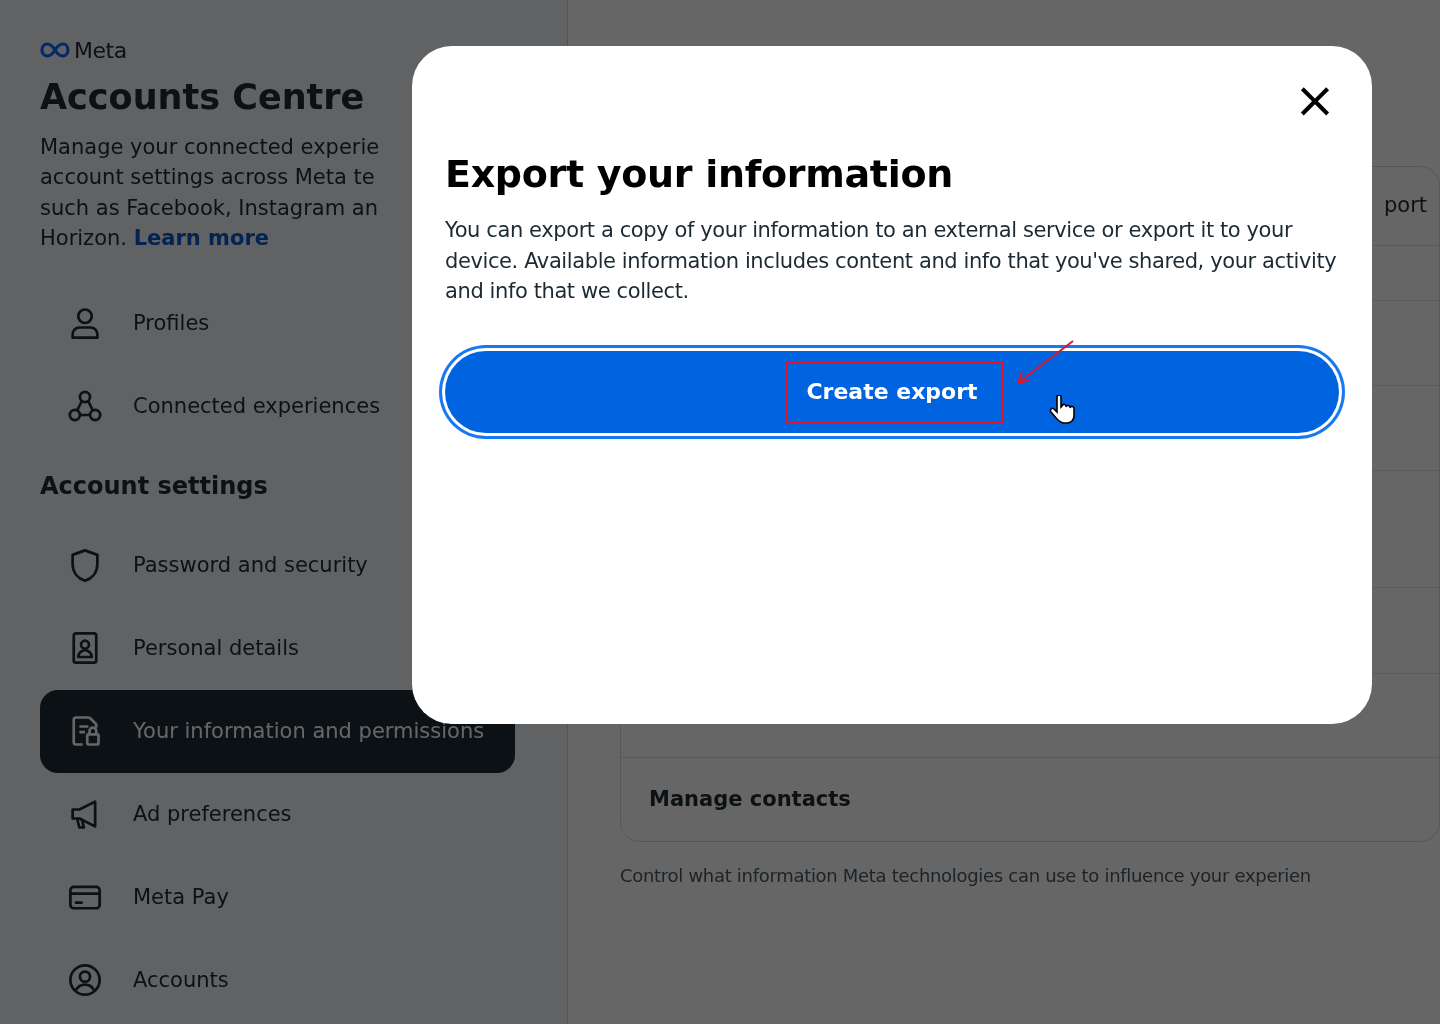 Image resolution: width=1440 pixels, height=1024 pixels. What do you see at coordinates (1315, 100) in the screenshot?
I see `close-button: ×` at bounding box center [1315, 100].